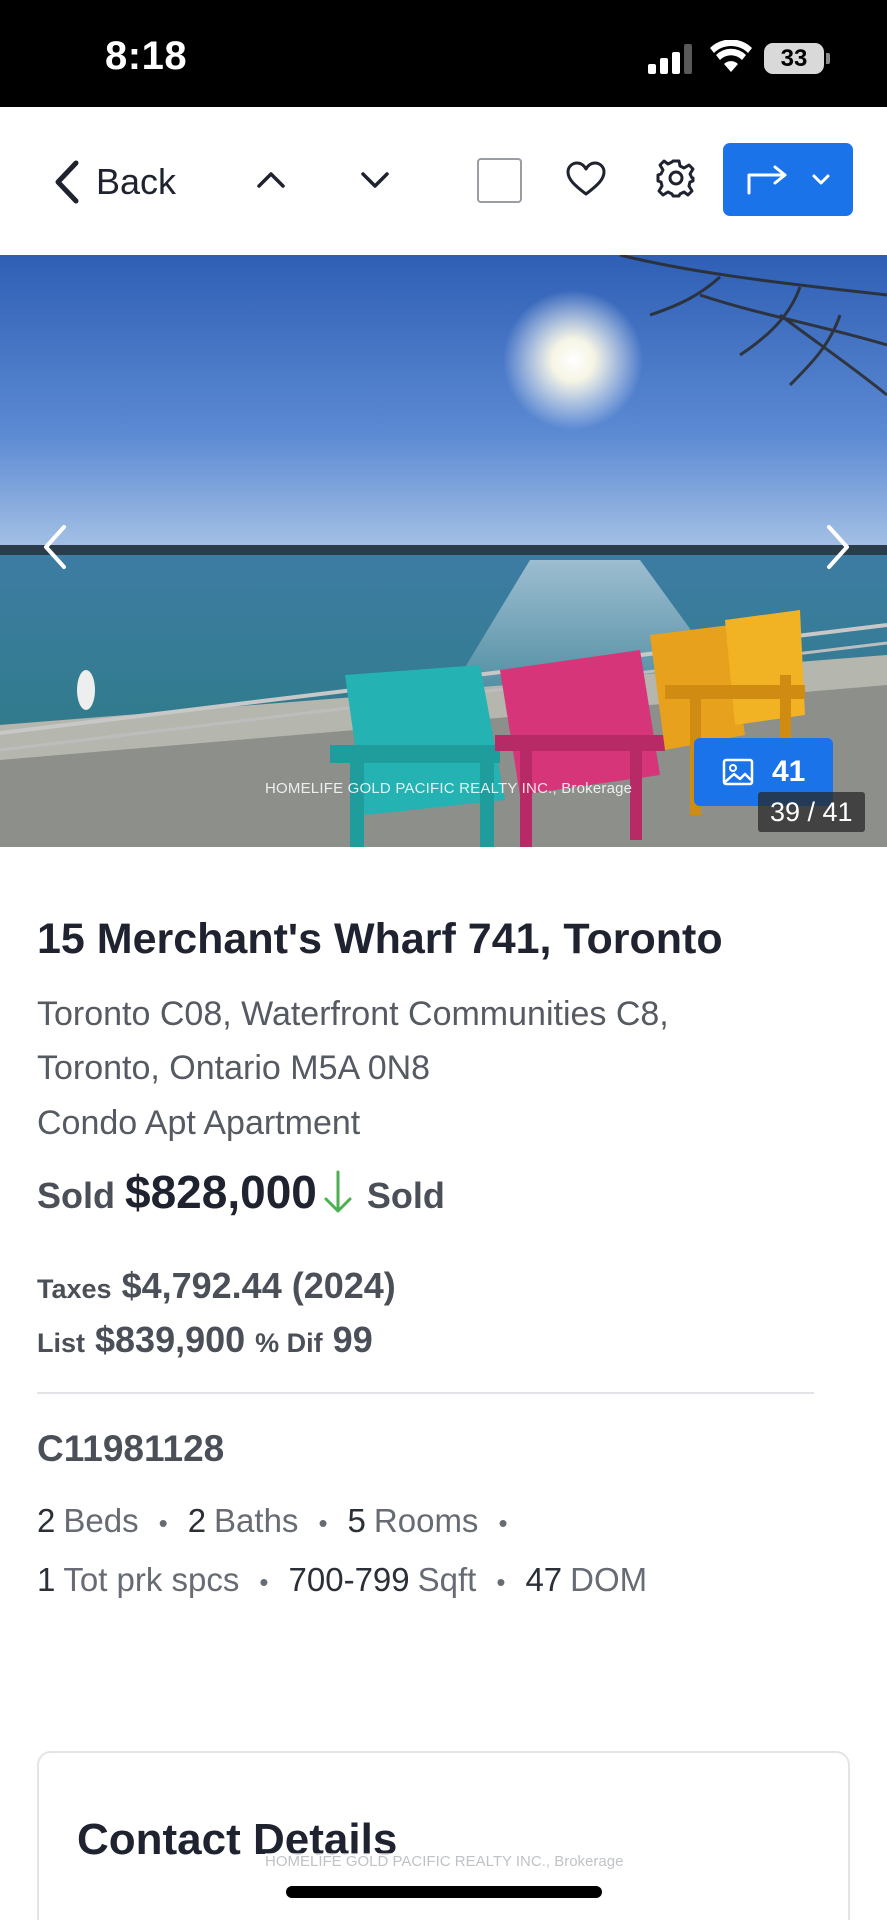 The height and width of the screenshot is (1920, 887). I want to click on dropdown-icon, so click(821, 179).